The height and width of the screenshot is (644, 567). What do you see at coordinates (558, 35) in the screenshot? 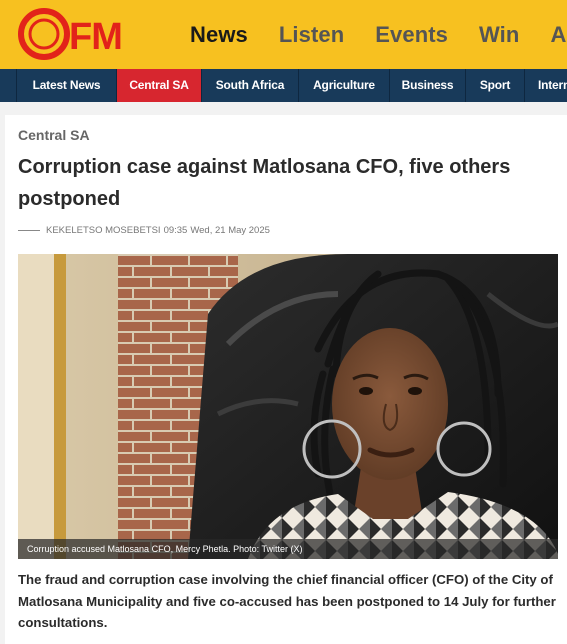
I see `nav-advertise: Adv` at bounding box center [558, 35].